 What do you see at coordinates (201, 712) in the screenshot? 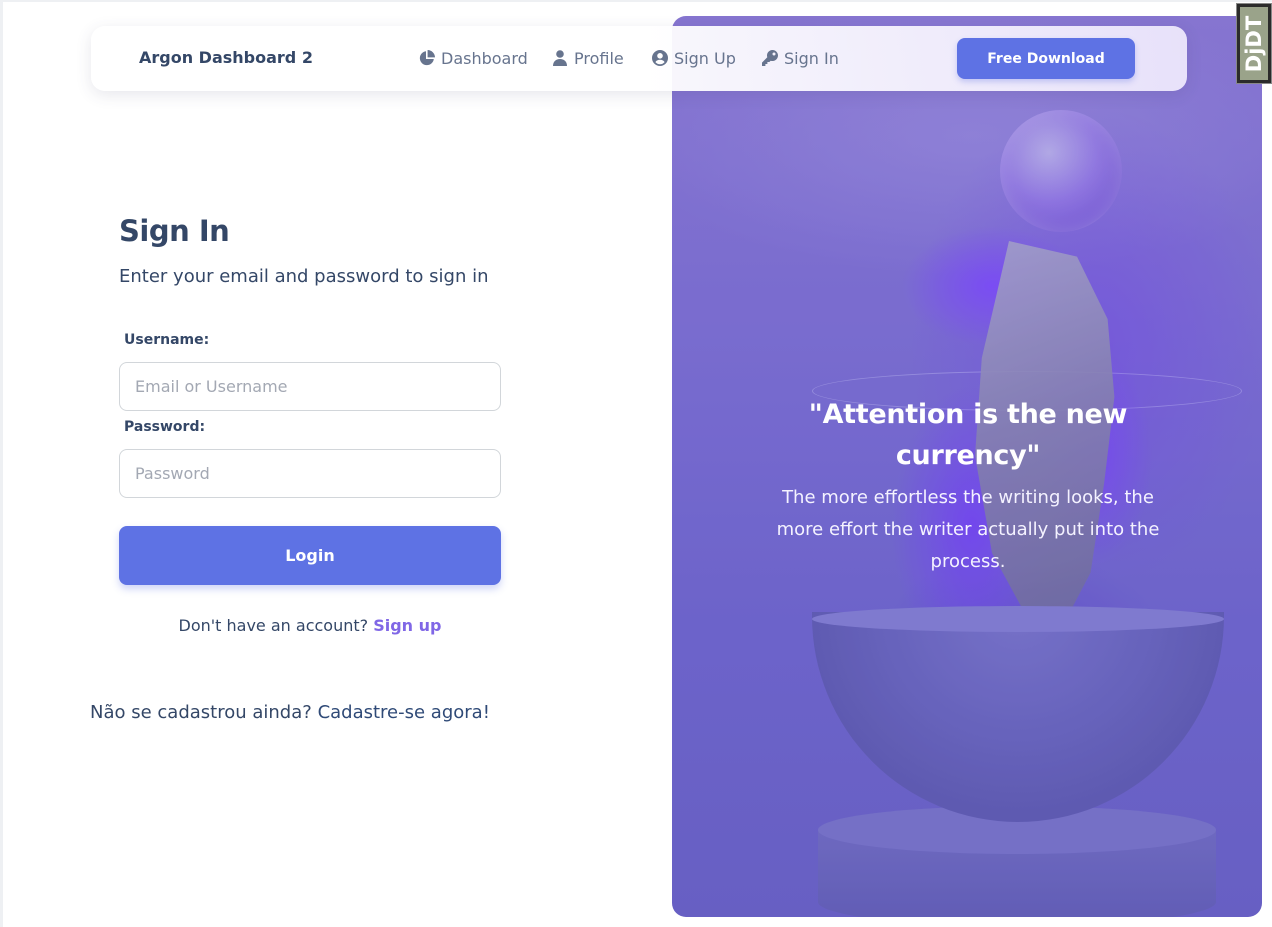
I see `pt-signup-prompt: Não se cadastrou ainda?` at bounding box center [201, 712].